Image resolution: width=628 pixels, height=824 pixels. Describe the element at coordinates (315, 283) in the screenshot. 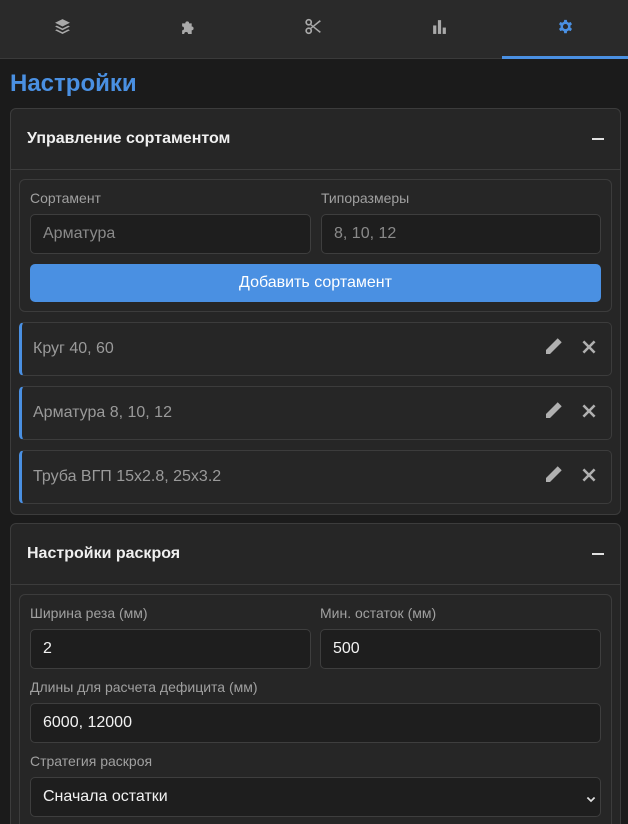

I see `add-assortment-button: Добавить сортамент` at that location.